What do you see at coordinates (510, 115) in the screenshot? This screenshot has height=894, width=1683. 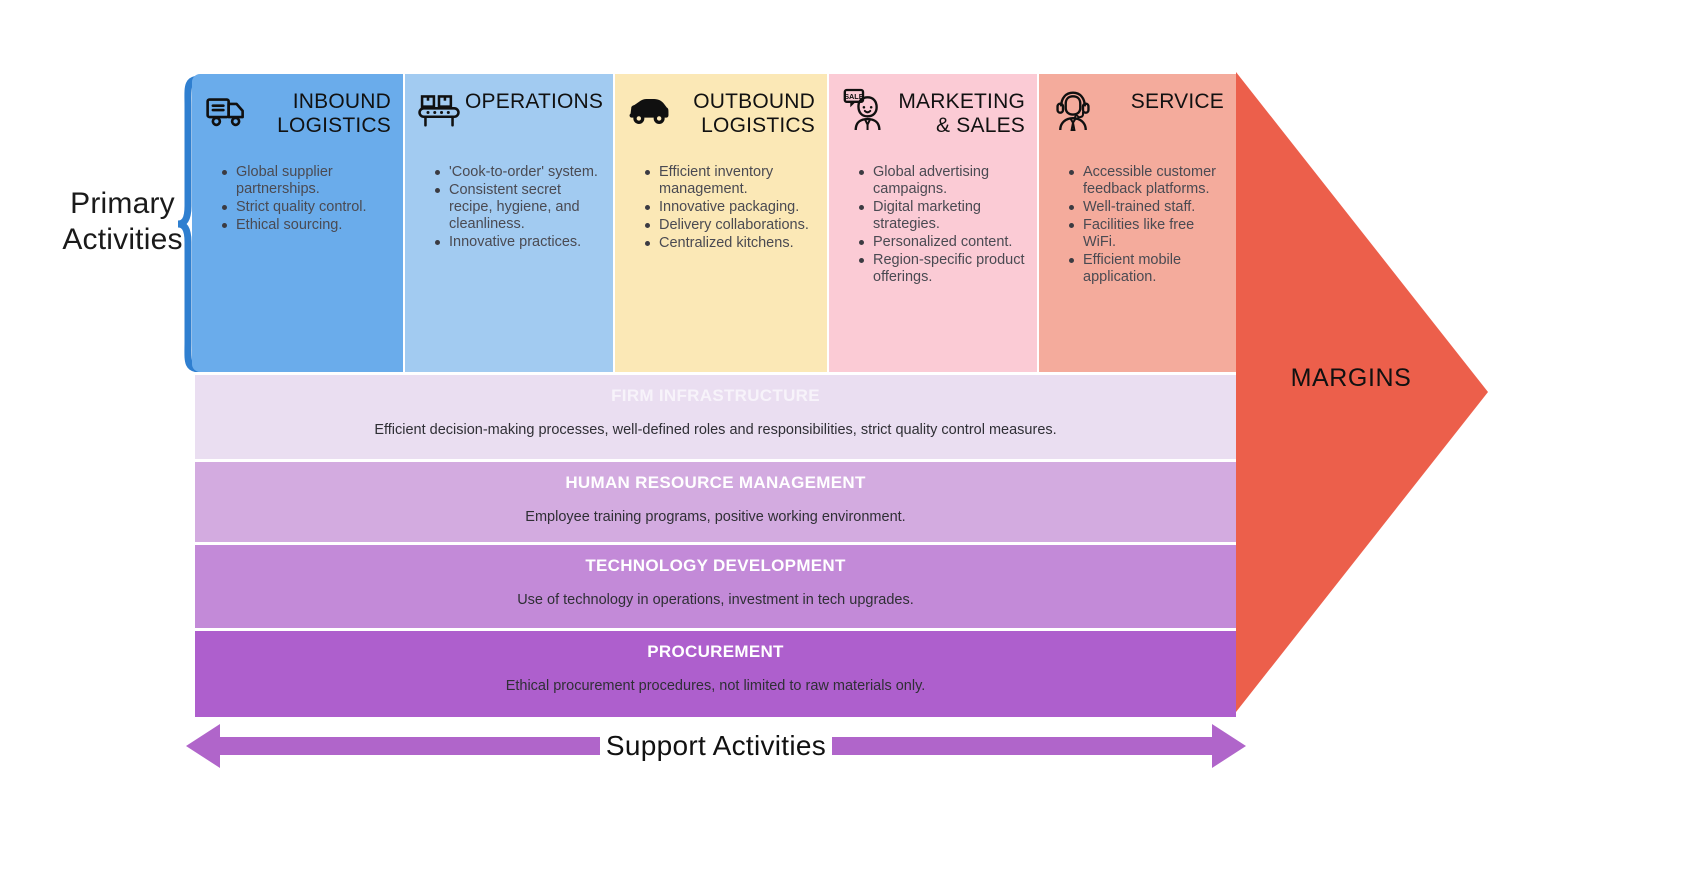 I see `column-header: OPERATIONS` at bounding box center [510, 115].